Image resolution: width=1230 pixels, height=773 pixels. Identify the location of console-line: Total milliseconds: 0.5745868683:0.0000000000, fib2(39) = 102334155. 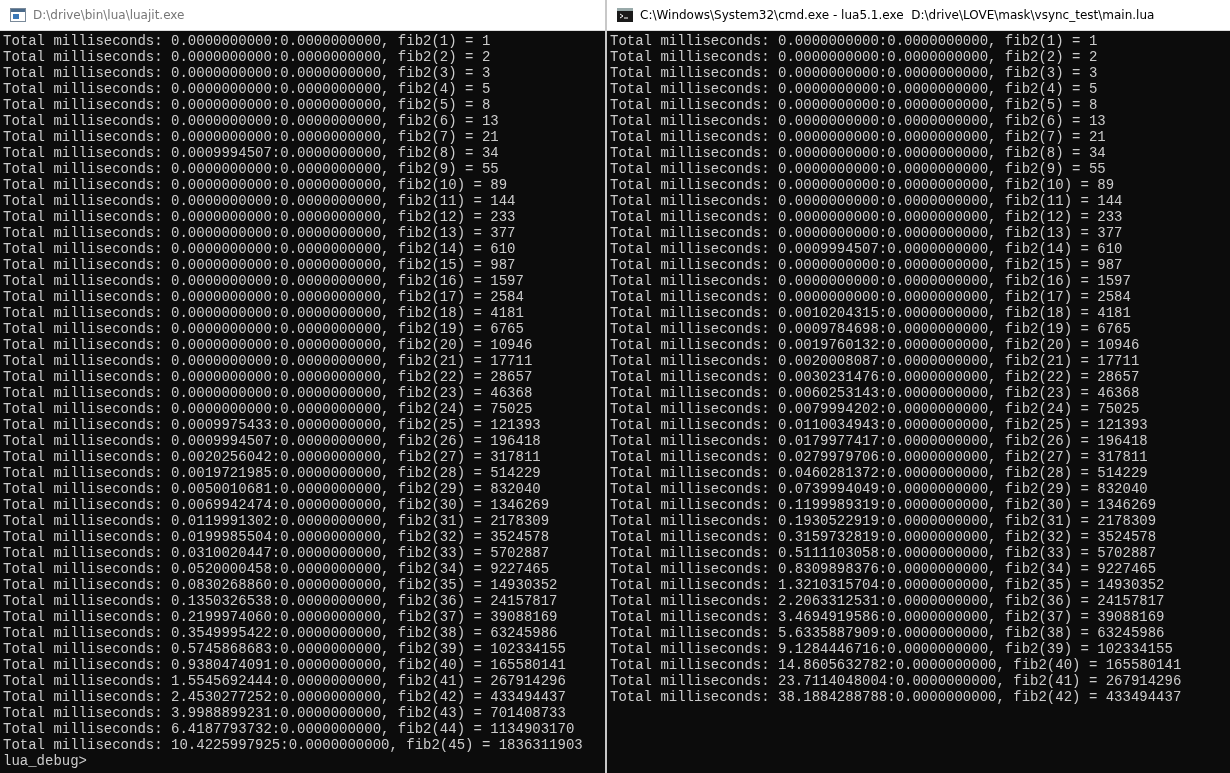
(284, 649).